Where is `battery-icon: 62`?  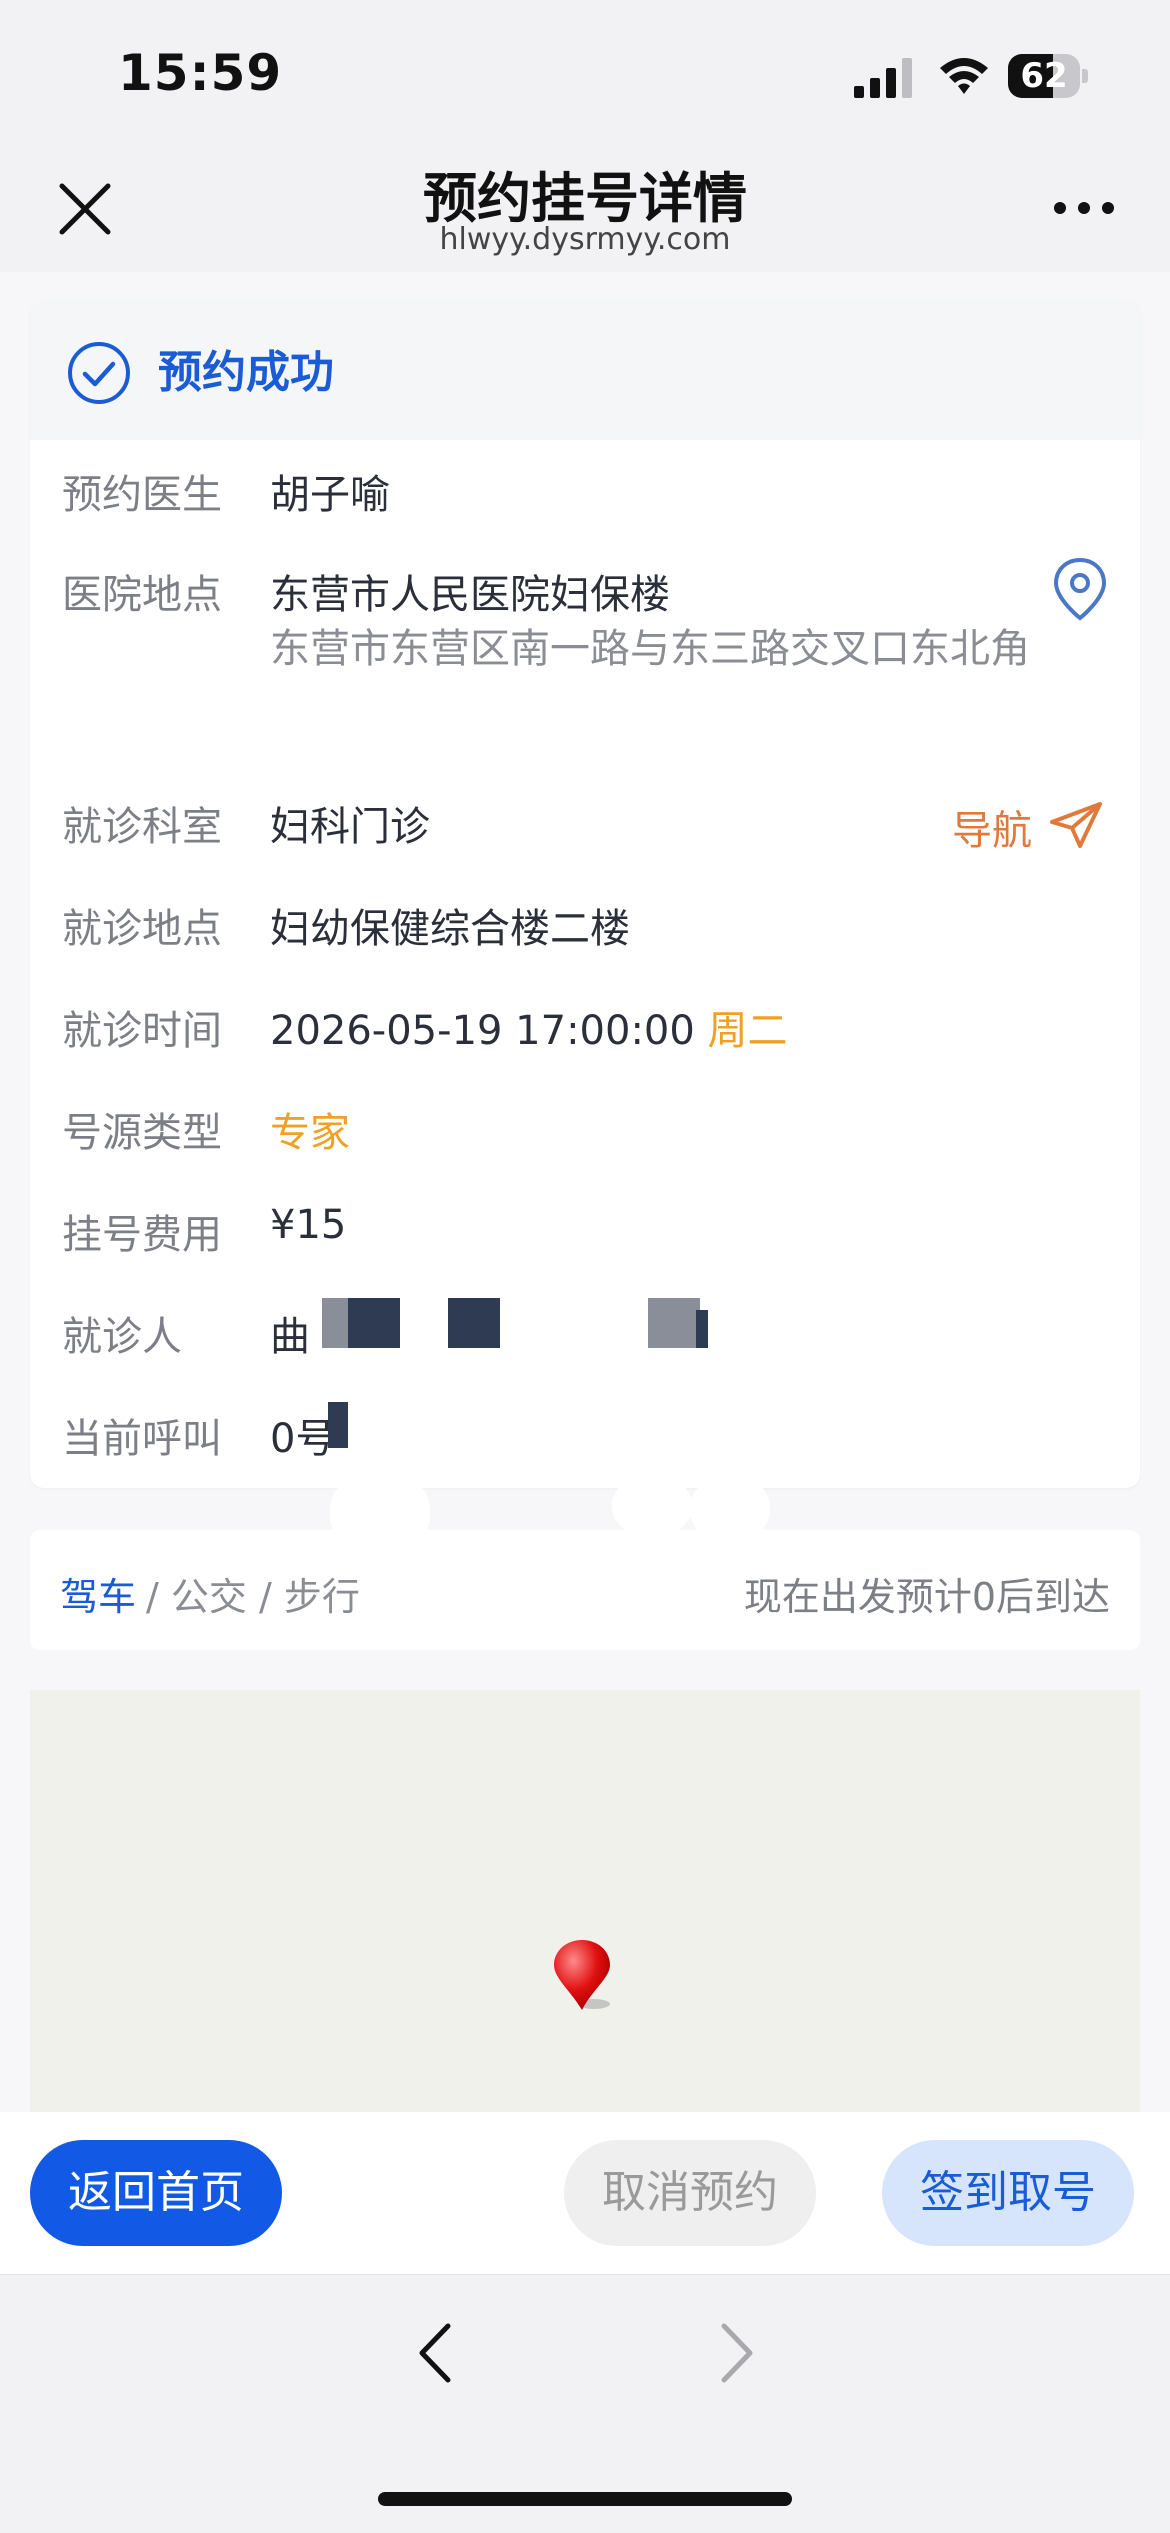 battery-icon: 62 is located at coordinates (1048, 77).